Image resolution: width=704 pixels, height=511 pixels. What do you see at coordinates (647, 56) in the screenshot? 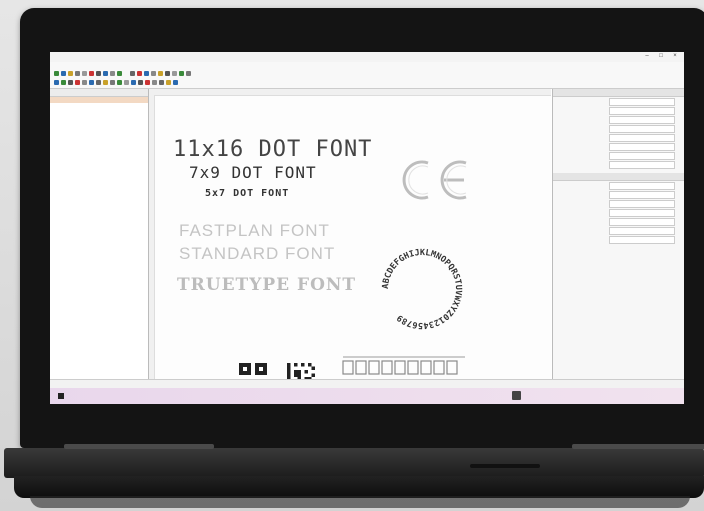
I see `minimize-icon: –` at bounding box center [647, 56].